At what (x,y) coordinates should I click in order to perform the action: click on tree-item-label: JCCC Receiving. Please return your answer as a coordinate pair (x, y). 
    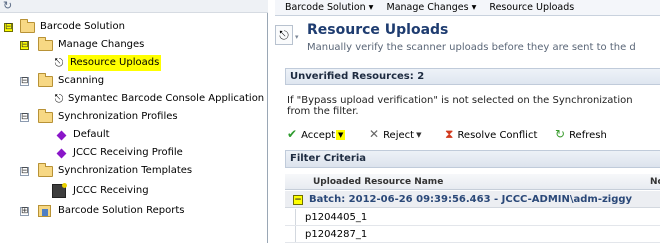
    Looking at the image, I should click on (111, 190).